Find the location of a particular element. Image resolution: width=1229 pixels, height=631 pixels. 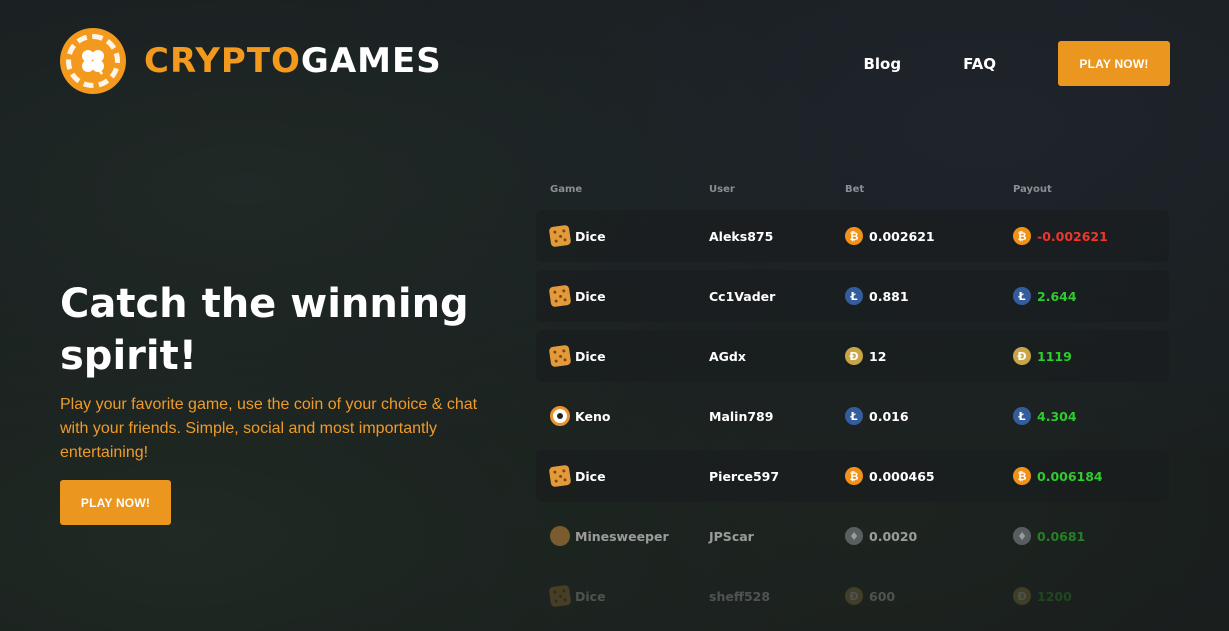

bet-amount: 0.0020 is located at coordinates (893, 536).